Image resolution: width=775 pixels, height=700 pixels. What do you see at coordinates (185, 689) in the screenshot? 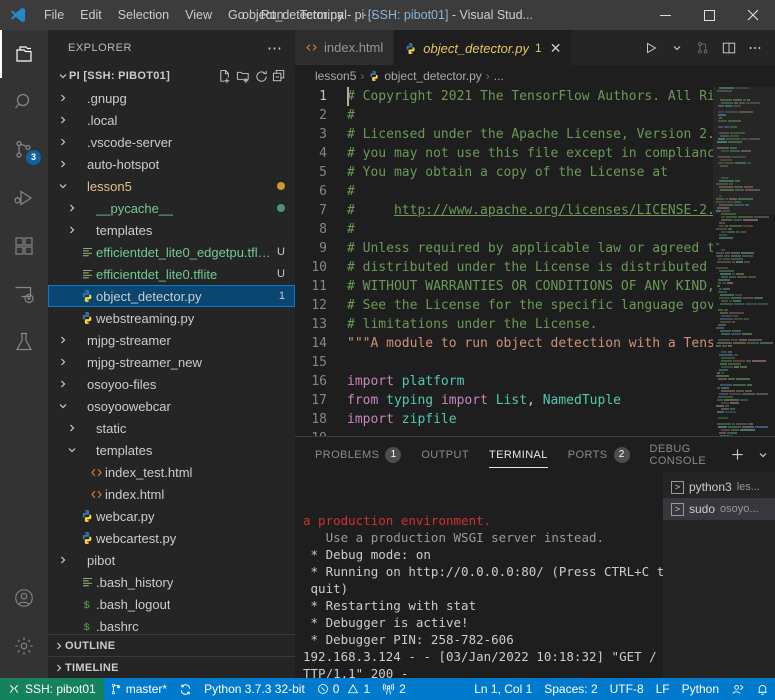
I see `status-sync` at bounding box center [185, 689].